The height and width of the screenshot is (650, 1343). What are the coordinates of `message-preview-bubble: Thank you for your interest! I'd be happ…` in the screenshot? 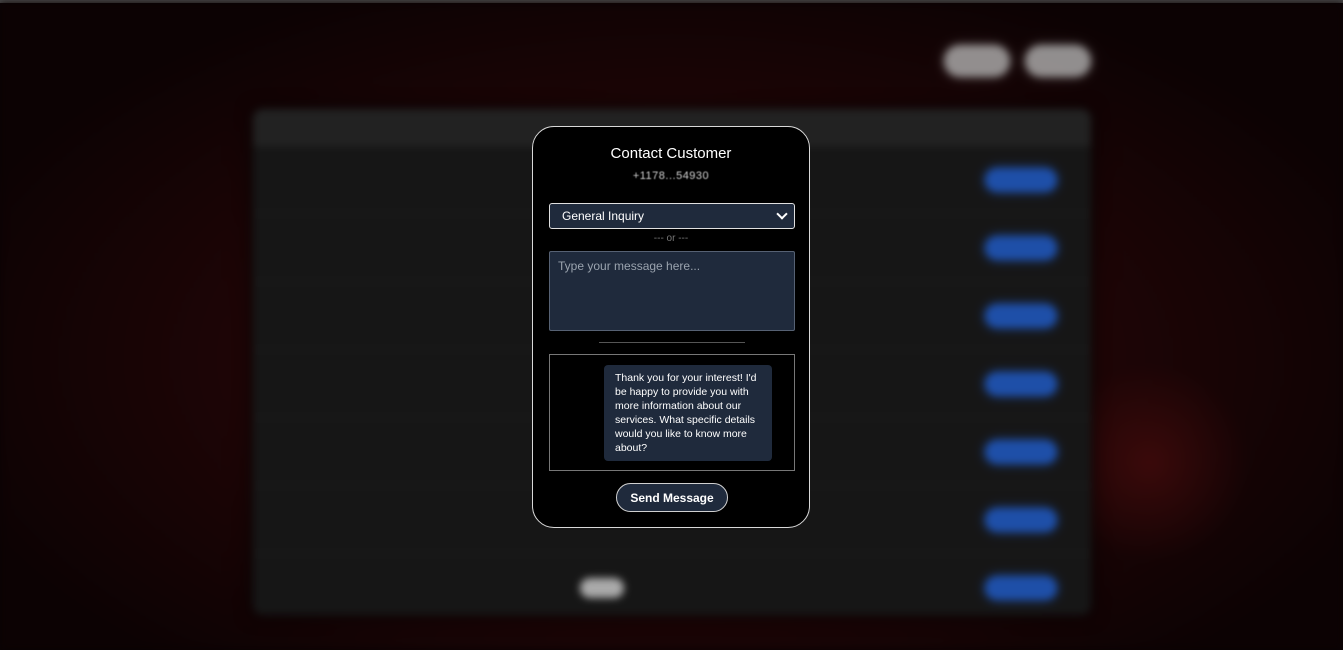 It's located at (688, 413).